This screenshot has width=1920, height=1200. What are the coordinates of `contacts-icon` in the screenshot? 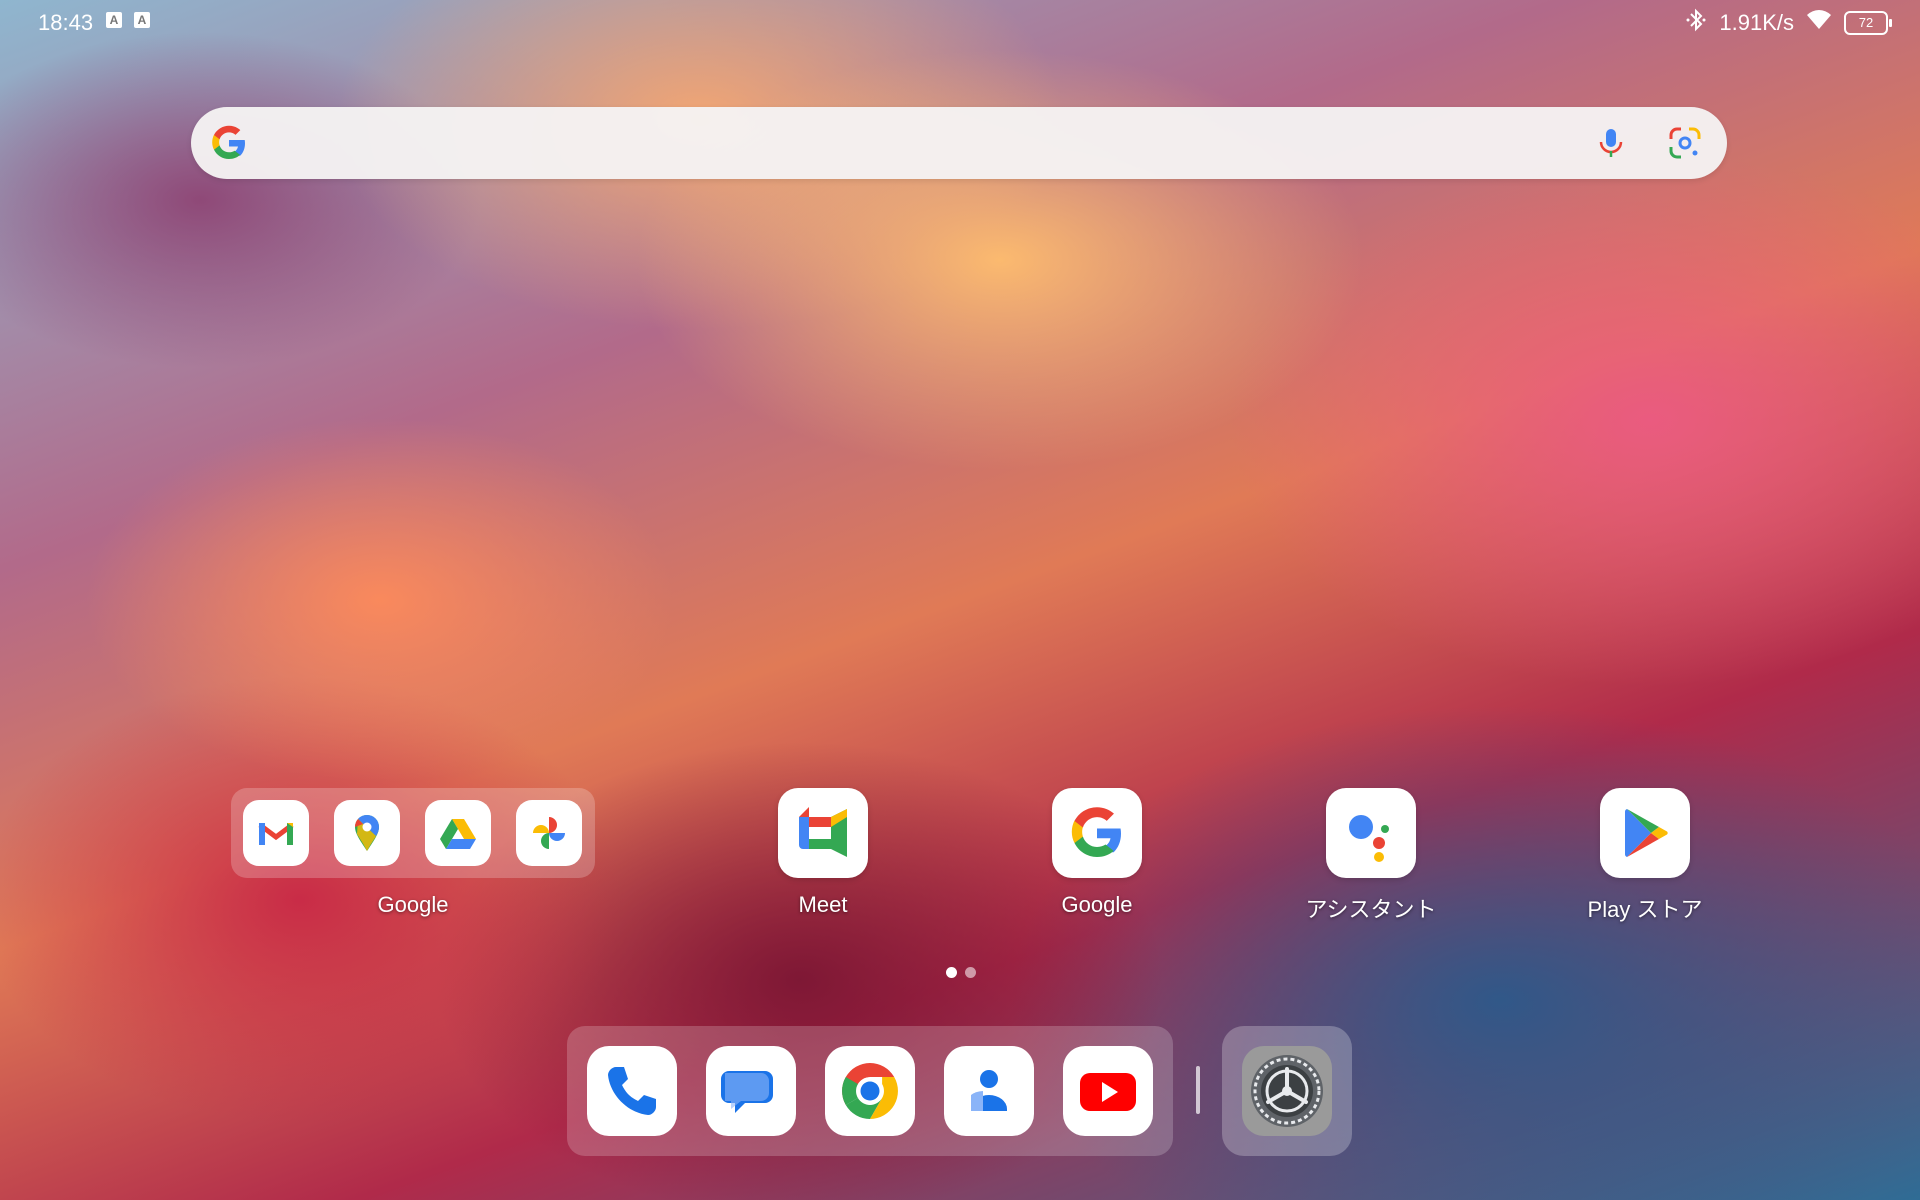 It's located at (989, 1090).